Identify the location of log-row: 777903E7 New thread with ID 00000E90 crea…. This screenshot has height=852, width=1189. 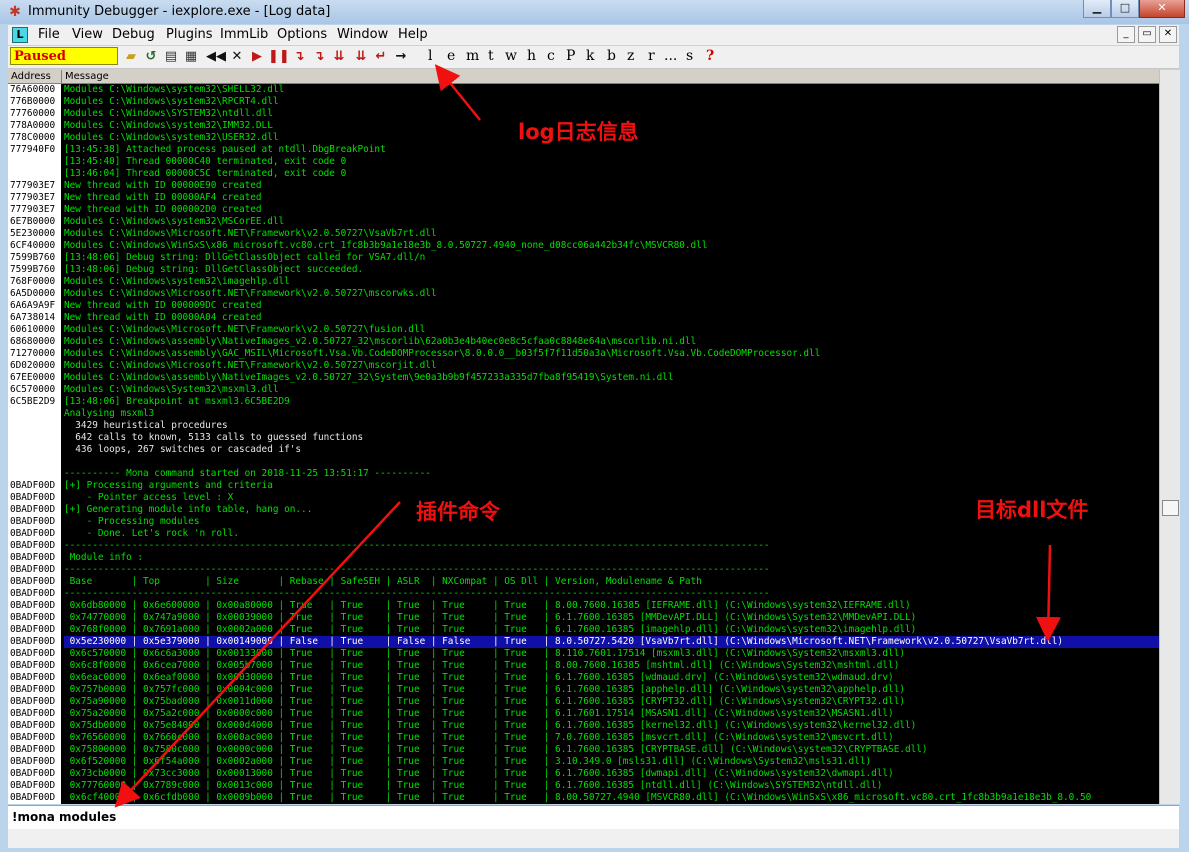
(583, 186).